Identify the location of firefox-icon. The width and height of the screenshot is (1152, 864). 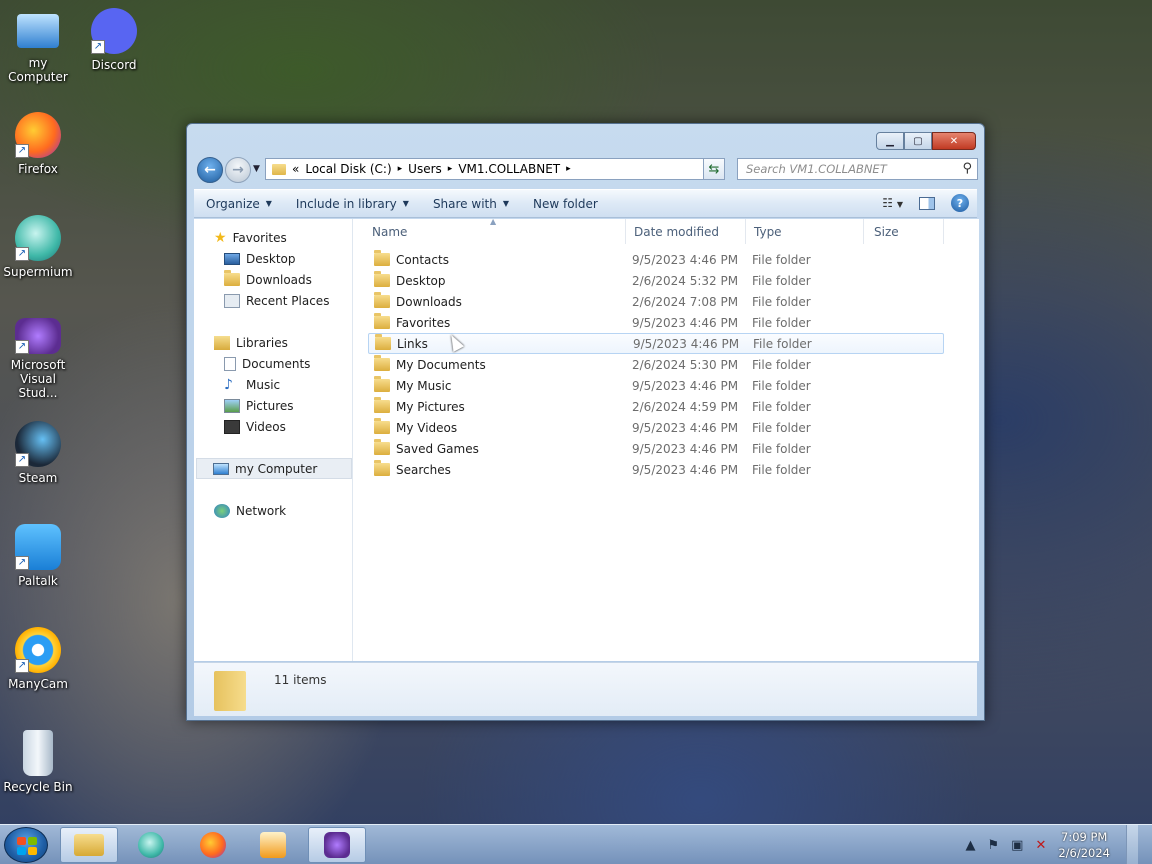
(213, 845).